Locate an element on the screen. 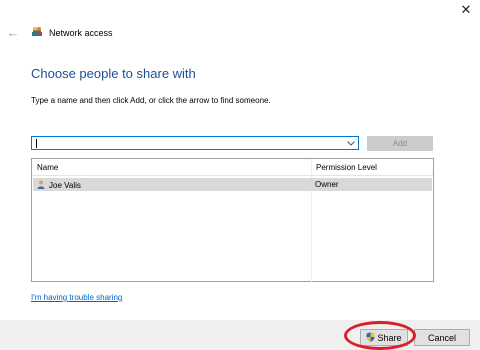 The height and width of the screenshot is (350, 480). shield-icon is located at coordinates (370, 337).